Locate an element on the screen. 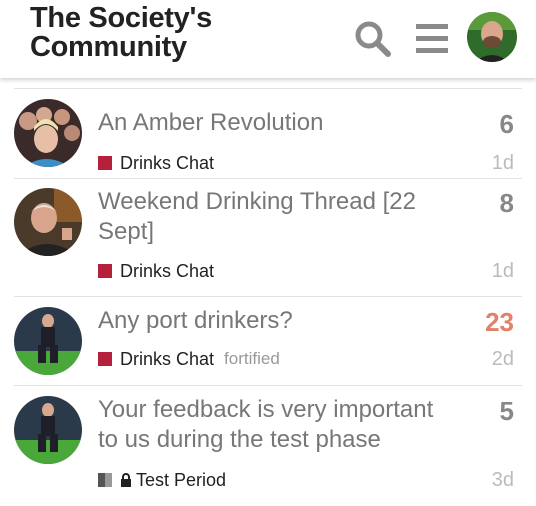 The height and width of the screenshot is (506, 536). user-avatar is located at coordinates (492, 37).